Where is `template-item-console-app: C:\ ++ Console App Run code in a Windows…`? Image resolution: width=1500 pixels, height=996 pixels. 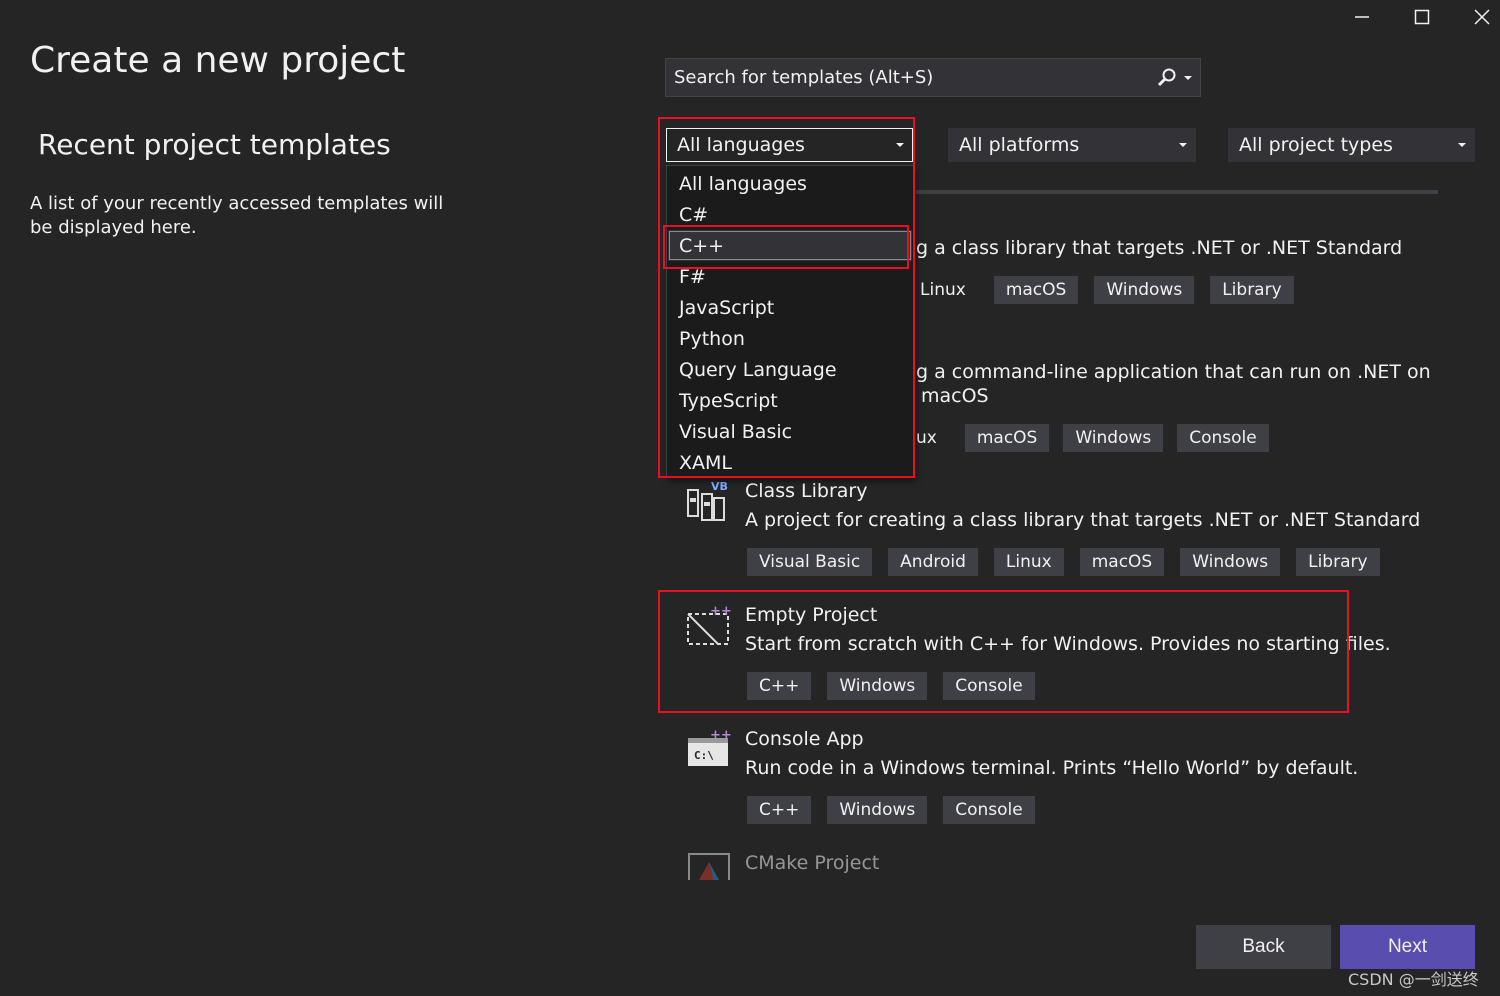 template-item-console-app: C:\ ++ Console App Run code in a Windows… is located at coordinates (1022, 778).